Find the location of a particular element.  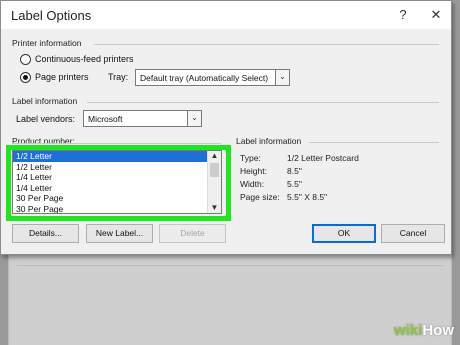

height-label: Height: is located at coordinates (253, 171).